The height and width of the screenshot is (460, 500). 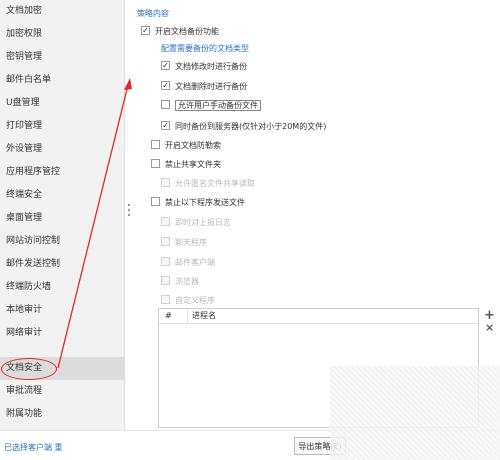 I want to click on selected-clients-link: 已选择客户端 重, so click(x=33, y=447).